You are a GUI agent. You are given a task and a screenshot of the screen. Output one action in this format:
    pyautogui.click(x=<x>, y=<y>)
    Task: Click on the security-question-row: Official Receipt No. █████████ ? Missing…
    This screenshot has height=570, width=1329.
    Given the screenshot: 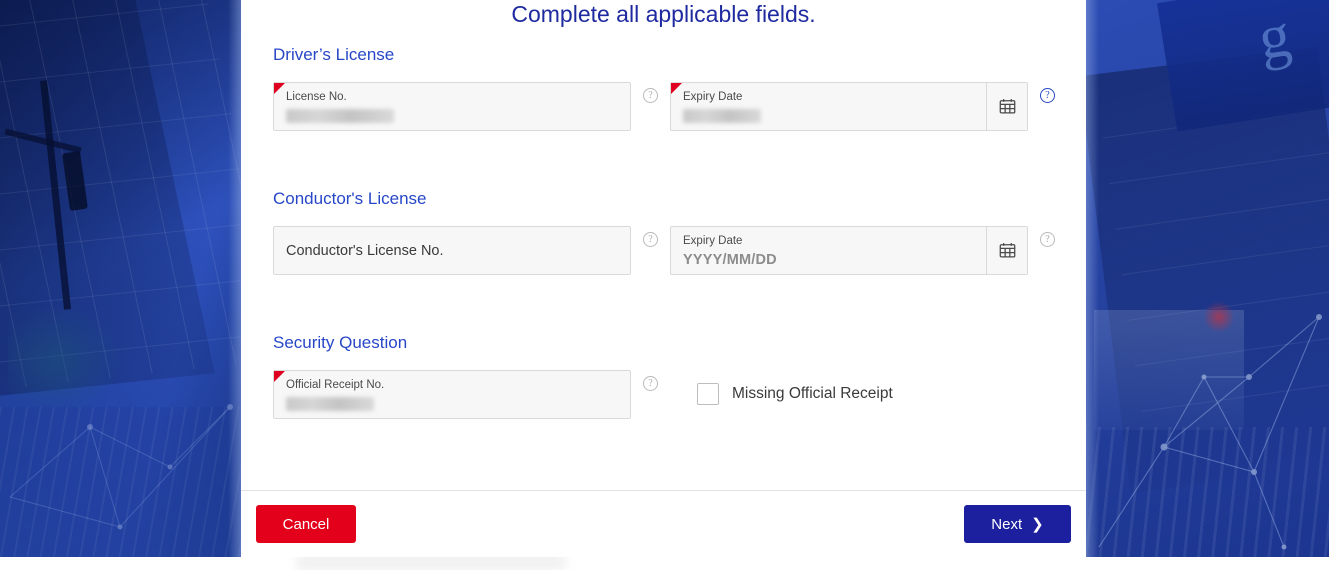 What is the action you would take?
    pyautogui.click(x=663, y=394)
    